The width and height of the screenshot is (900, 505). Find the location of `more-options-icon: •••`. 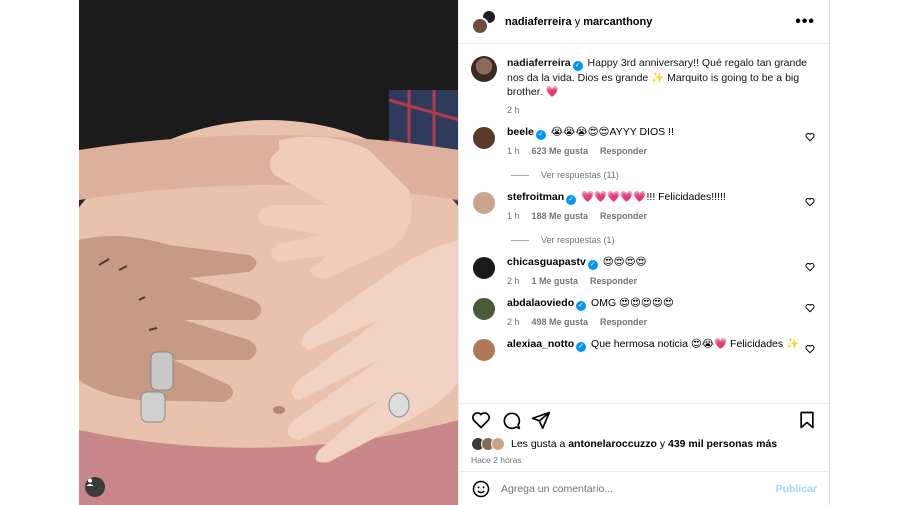

more-options-icon: ••• is located at coordinates (805, 21).